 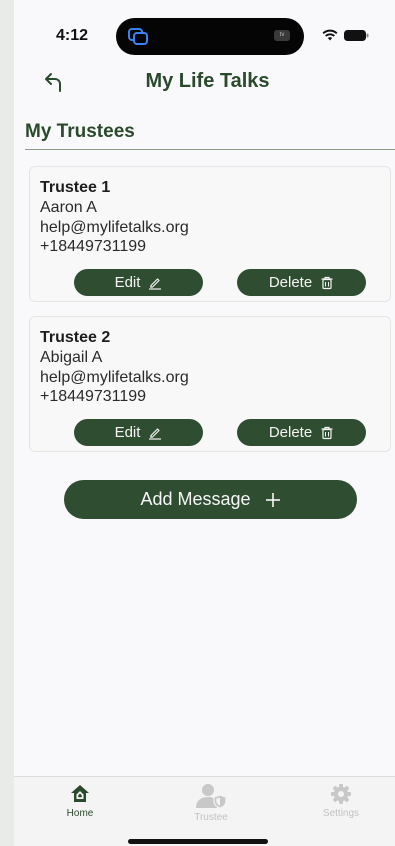 What do you see at coordinates (71, 357) in the screenshot?
I see `trustee-name: Abigail A` at bounding box center [71, 357].